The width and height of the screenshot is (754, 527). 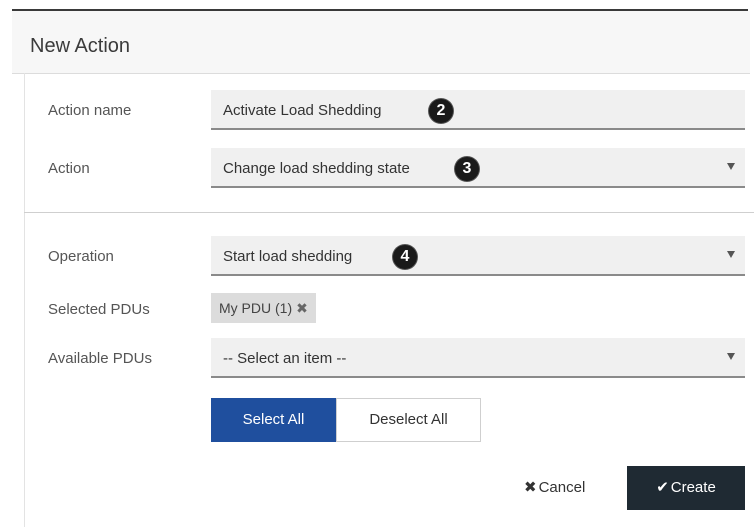 What do you see at coordinates (562, 487) in the screenshot?
I see `cancel-button-label: Cancel` at bounding box center [562, 487].